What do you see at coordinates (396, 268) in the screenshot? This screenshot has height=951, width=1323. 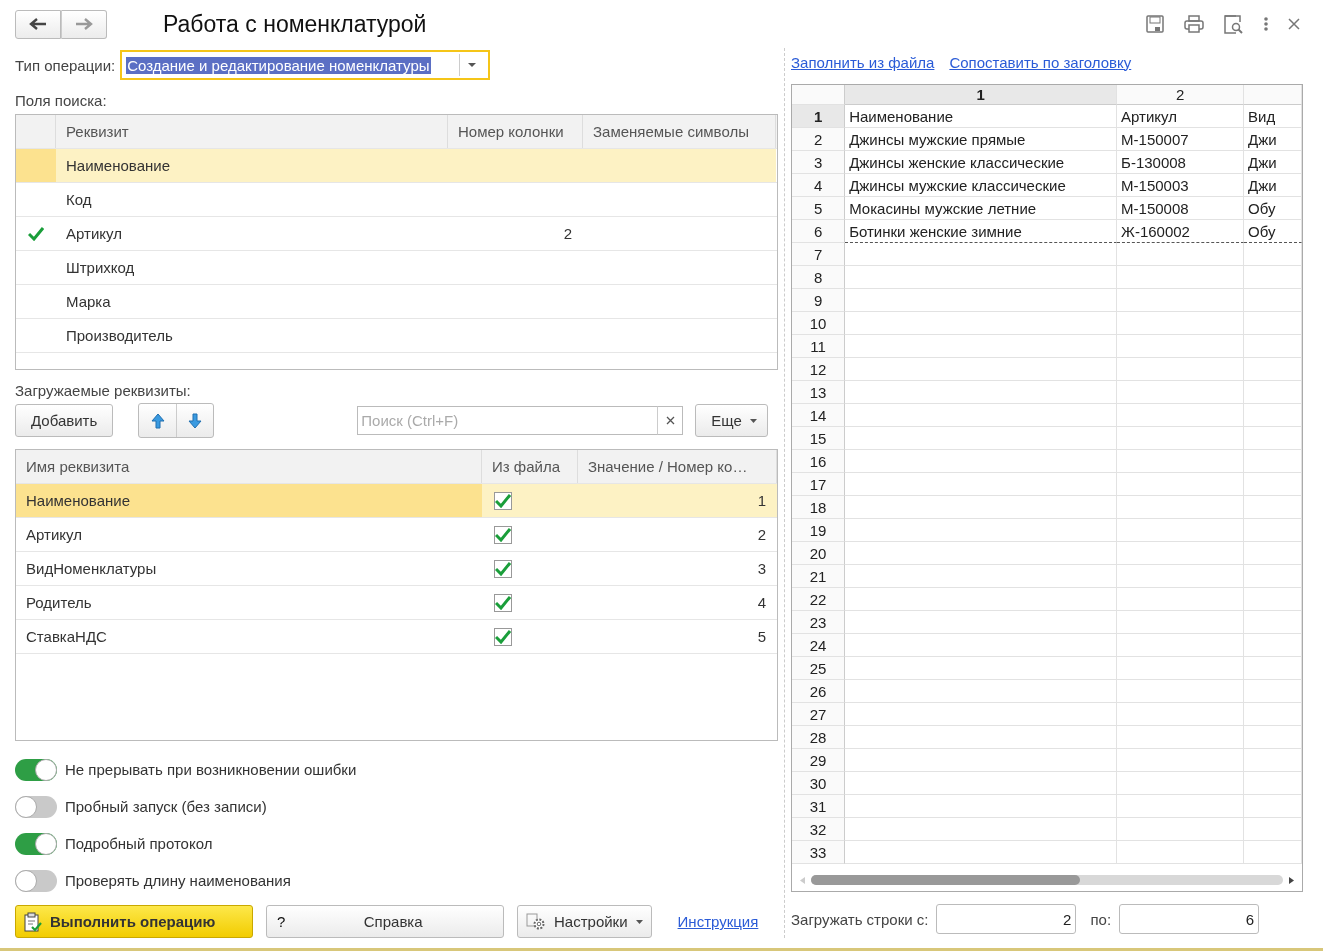 I see `table-row: Штрихкод` at bounding box center [396, 268].